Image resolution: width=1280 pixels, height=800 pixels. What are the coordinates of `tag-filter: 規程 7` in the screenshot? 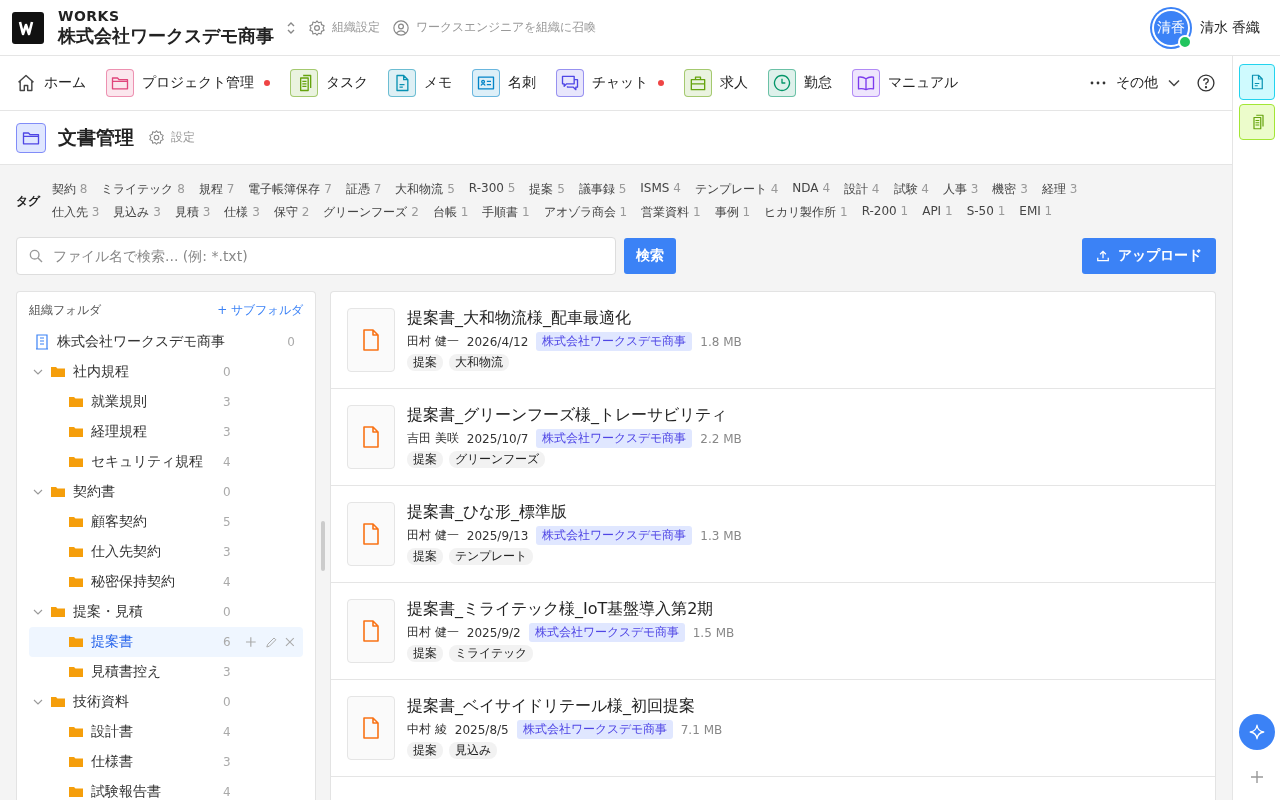 It's located at (216, 189).